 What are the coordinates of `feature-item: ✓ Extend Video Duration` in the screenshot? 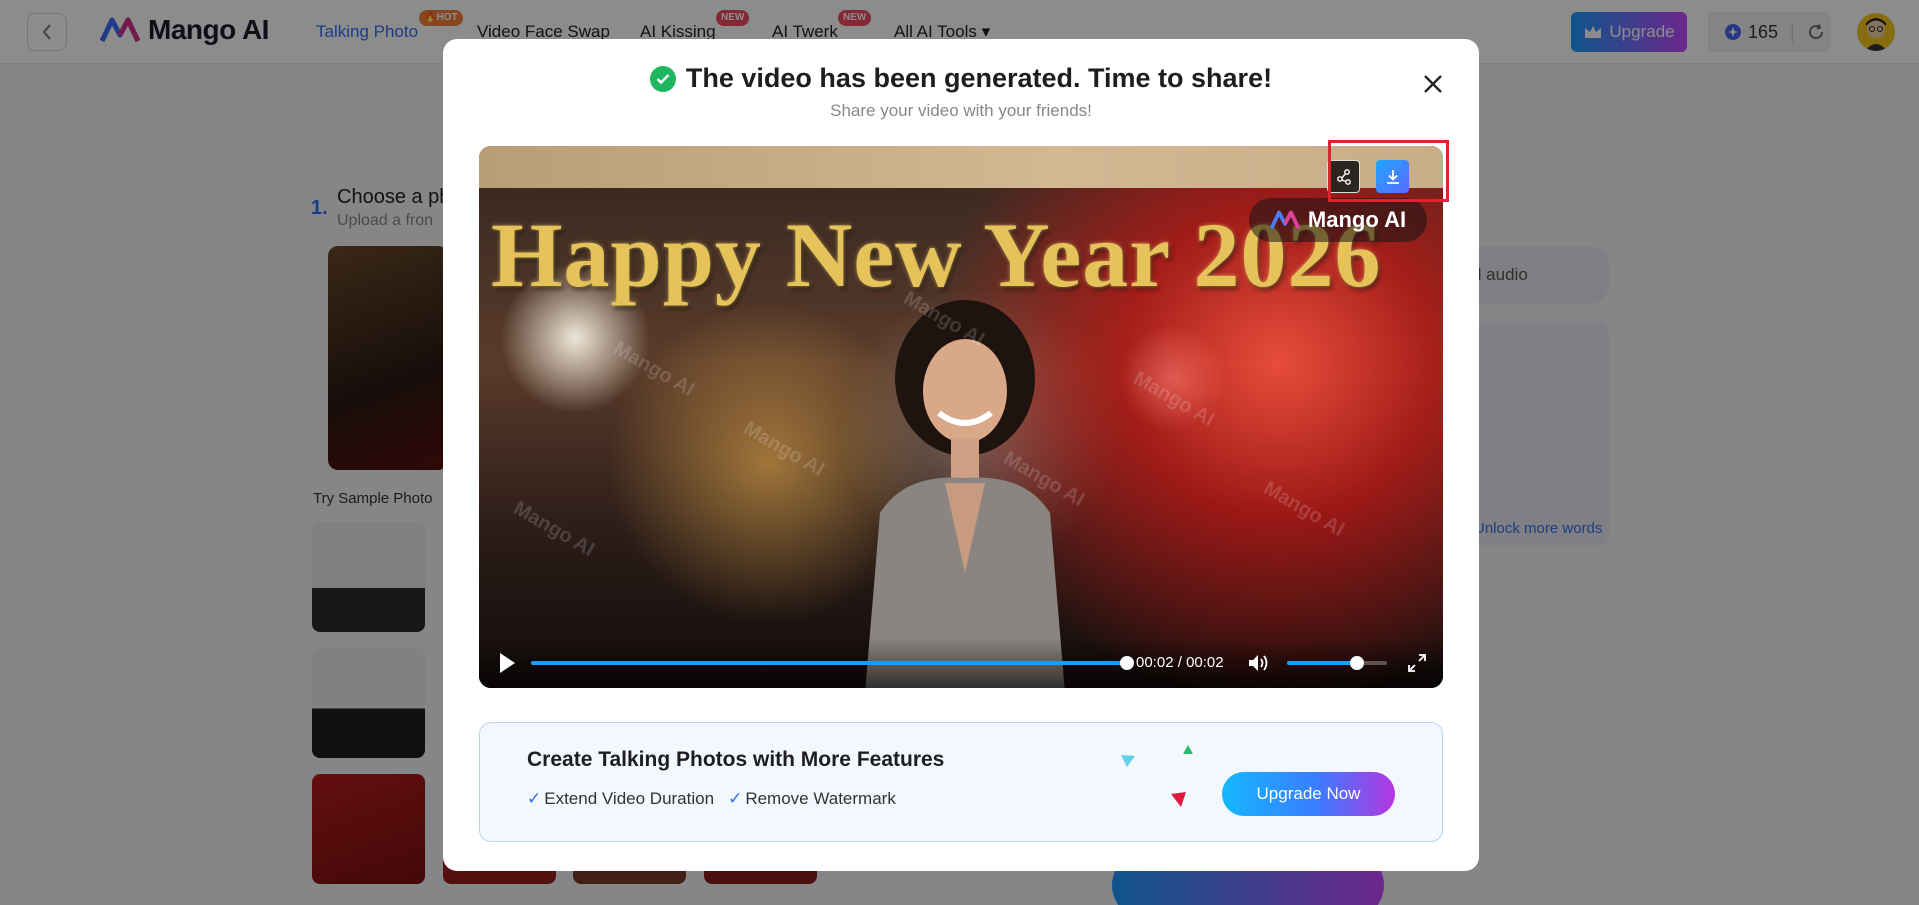 It's located at (620, 799).